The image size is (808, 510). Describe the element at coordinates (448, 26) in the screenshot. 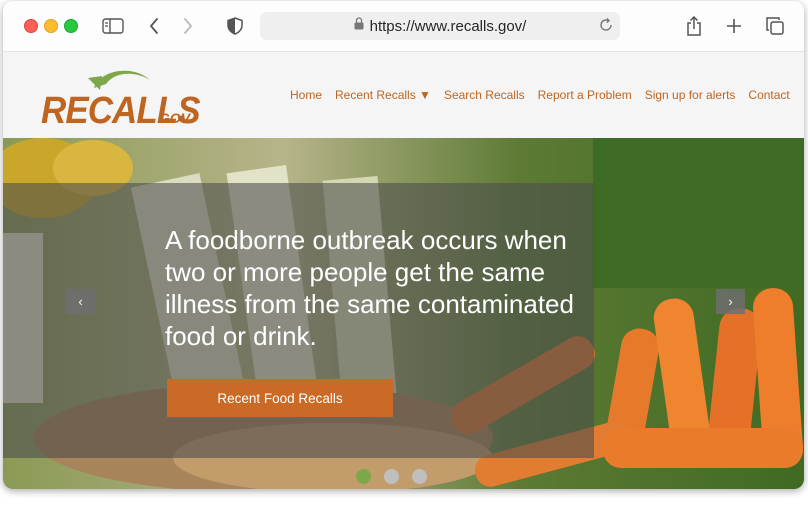

I see `url-text: https://www.recalls.gov/` at that location.